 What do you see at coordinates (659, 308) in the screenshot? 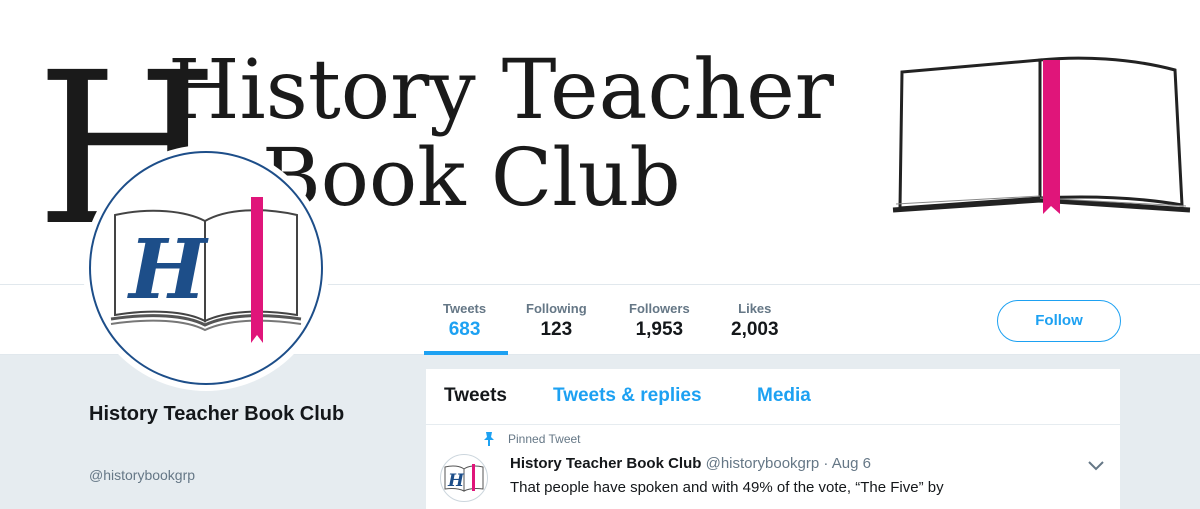
I see `stat-label: Followers` at bounding box center [659, 308].